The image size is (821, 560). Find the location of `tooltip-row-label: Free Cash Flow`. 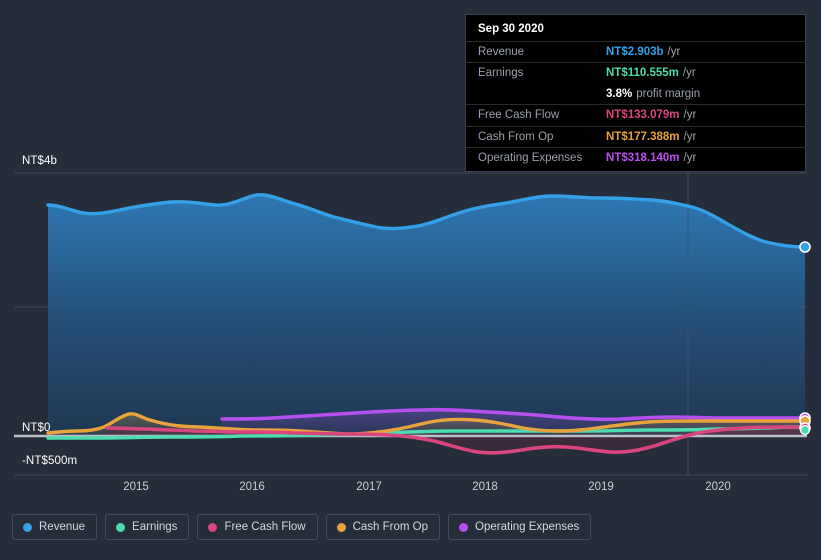

tooltip-row-label: Free Cash Flow is located at coordinates (519, 115).